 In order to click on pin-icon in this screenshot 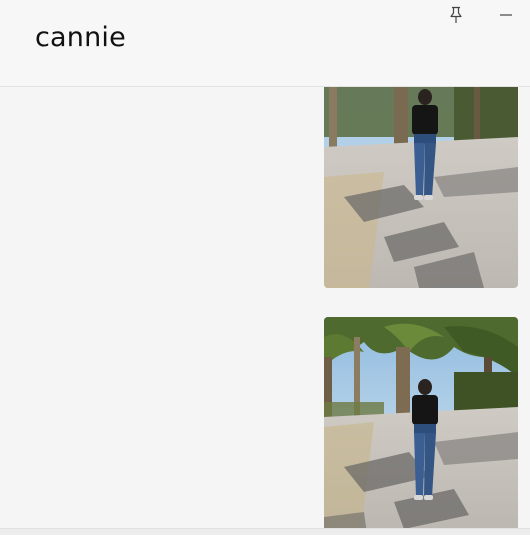, I will do `click(456, 14)`.